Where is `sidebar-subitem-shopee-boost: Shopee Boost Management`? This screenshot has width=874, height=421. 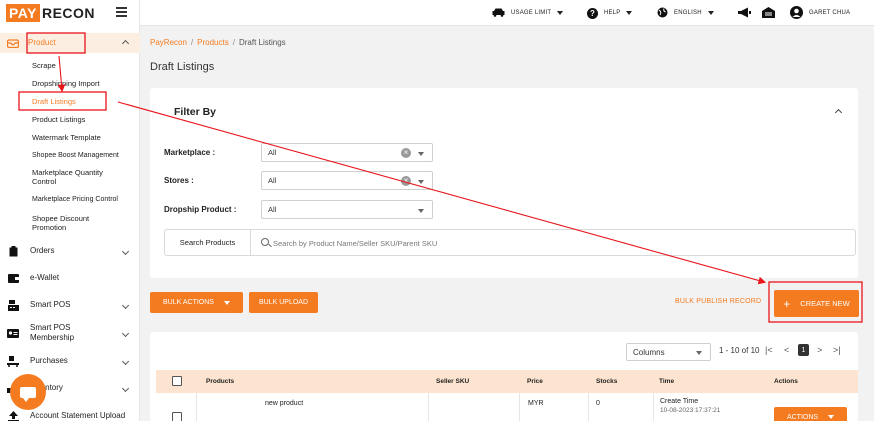
sidebar-subitem-shopee-boost: Shopee Boost Management is located at coordinates (84, 156).